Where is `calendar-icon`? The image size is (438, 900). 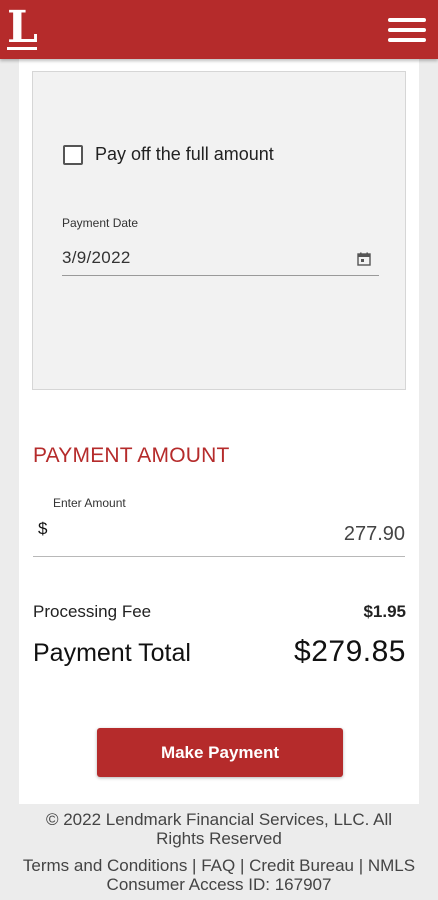
calendar-icon is located at coordinates (364, 259).